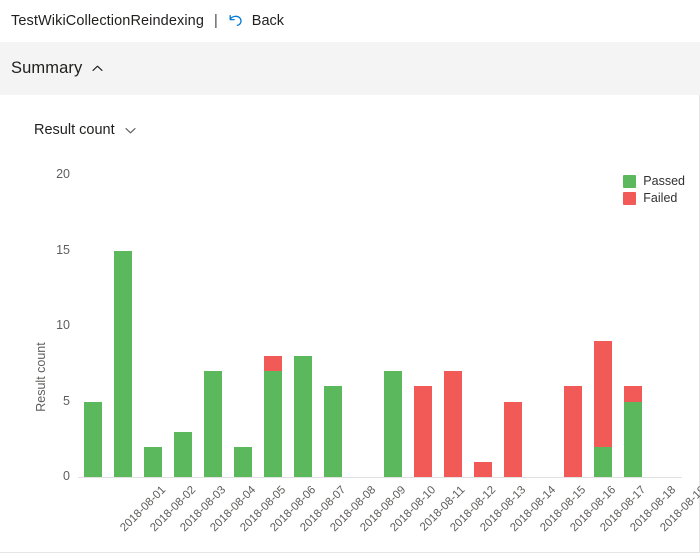 This screenshot has width=700, height=553. What do you see at coordinates (66, 400) in the screenshot?
I see `y-axis-tick: 5` at bounding box center [66, 400].